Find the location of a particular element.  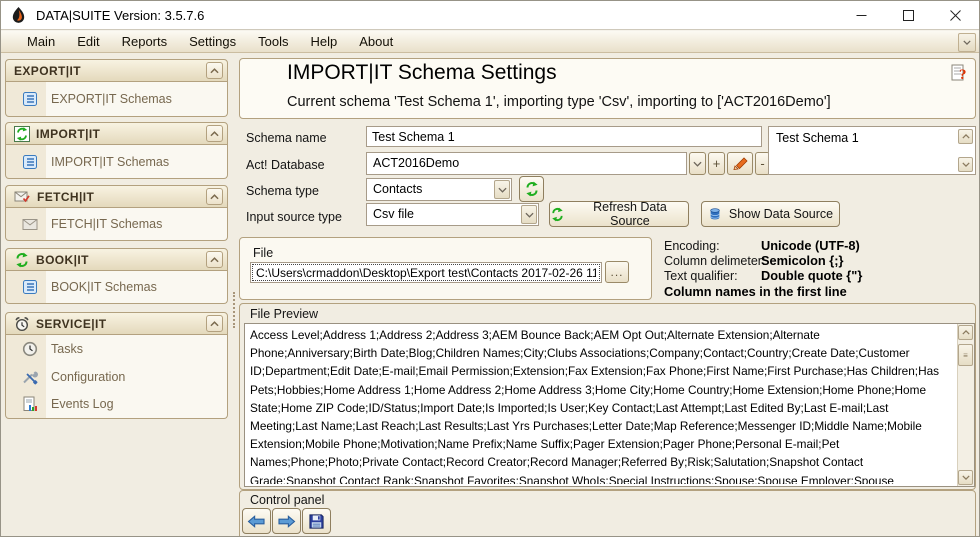

menu-main: Main is located at coordinates (41, 41).